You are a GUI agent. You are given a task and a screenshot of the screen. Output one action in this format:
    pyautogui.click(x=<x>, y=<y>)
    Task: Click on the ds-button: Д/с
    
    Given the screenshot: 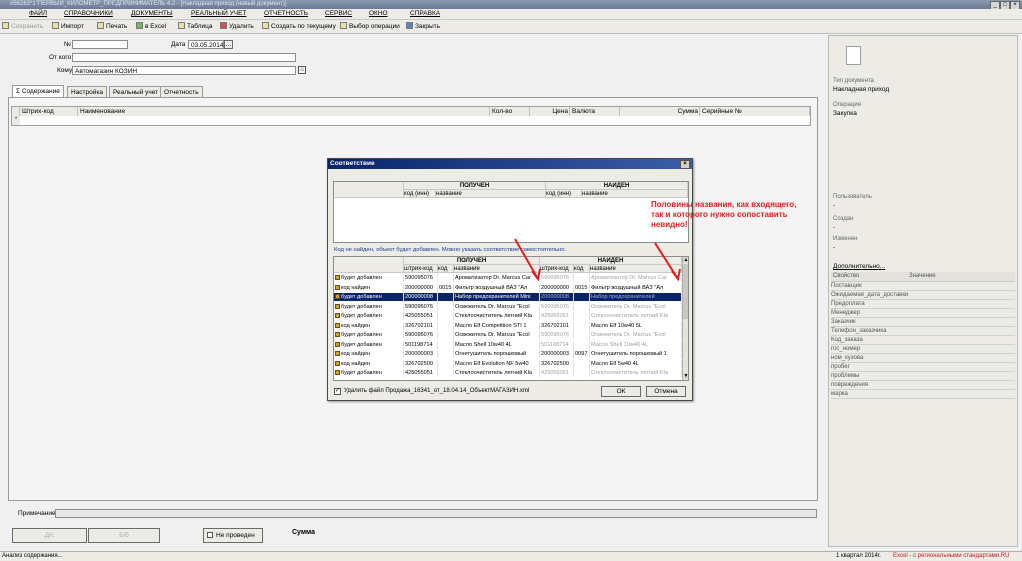 What is the action you would take?
    pyautogui.click(x=49, y=535)
    